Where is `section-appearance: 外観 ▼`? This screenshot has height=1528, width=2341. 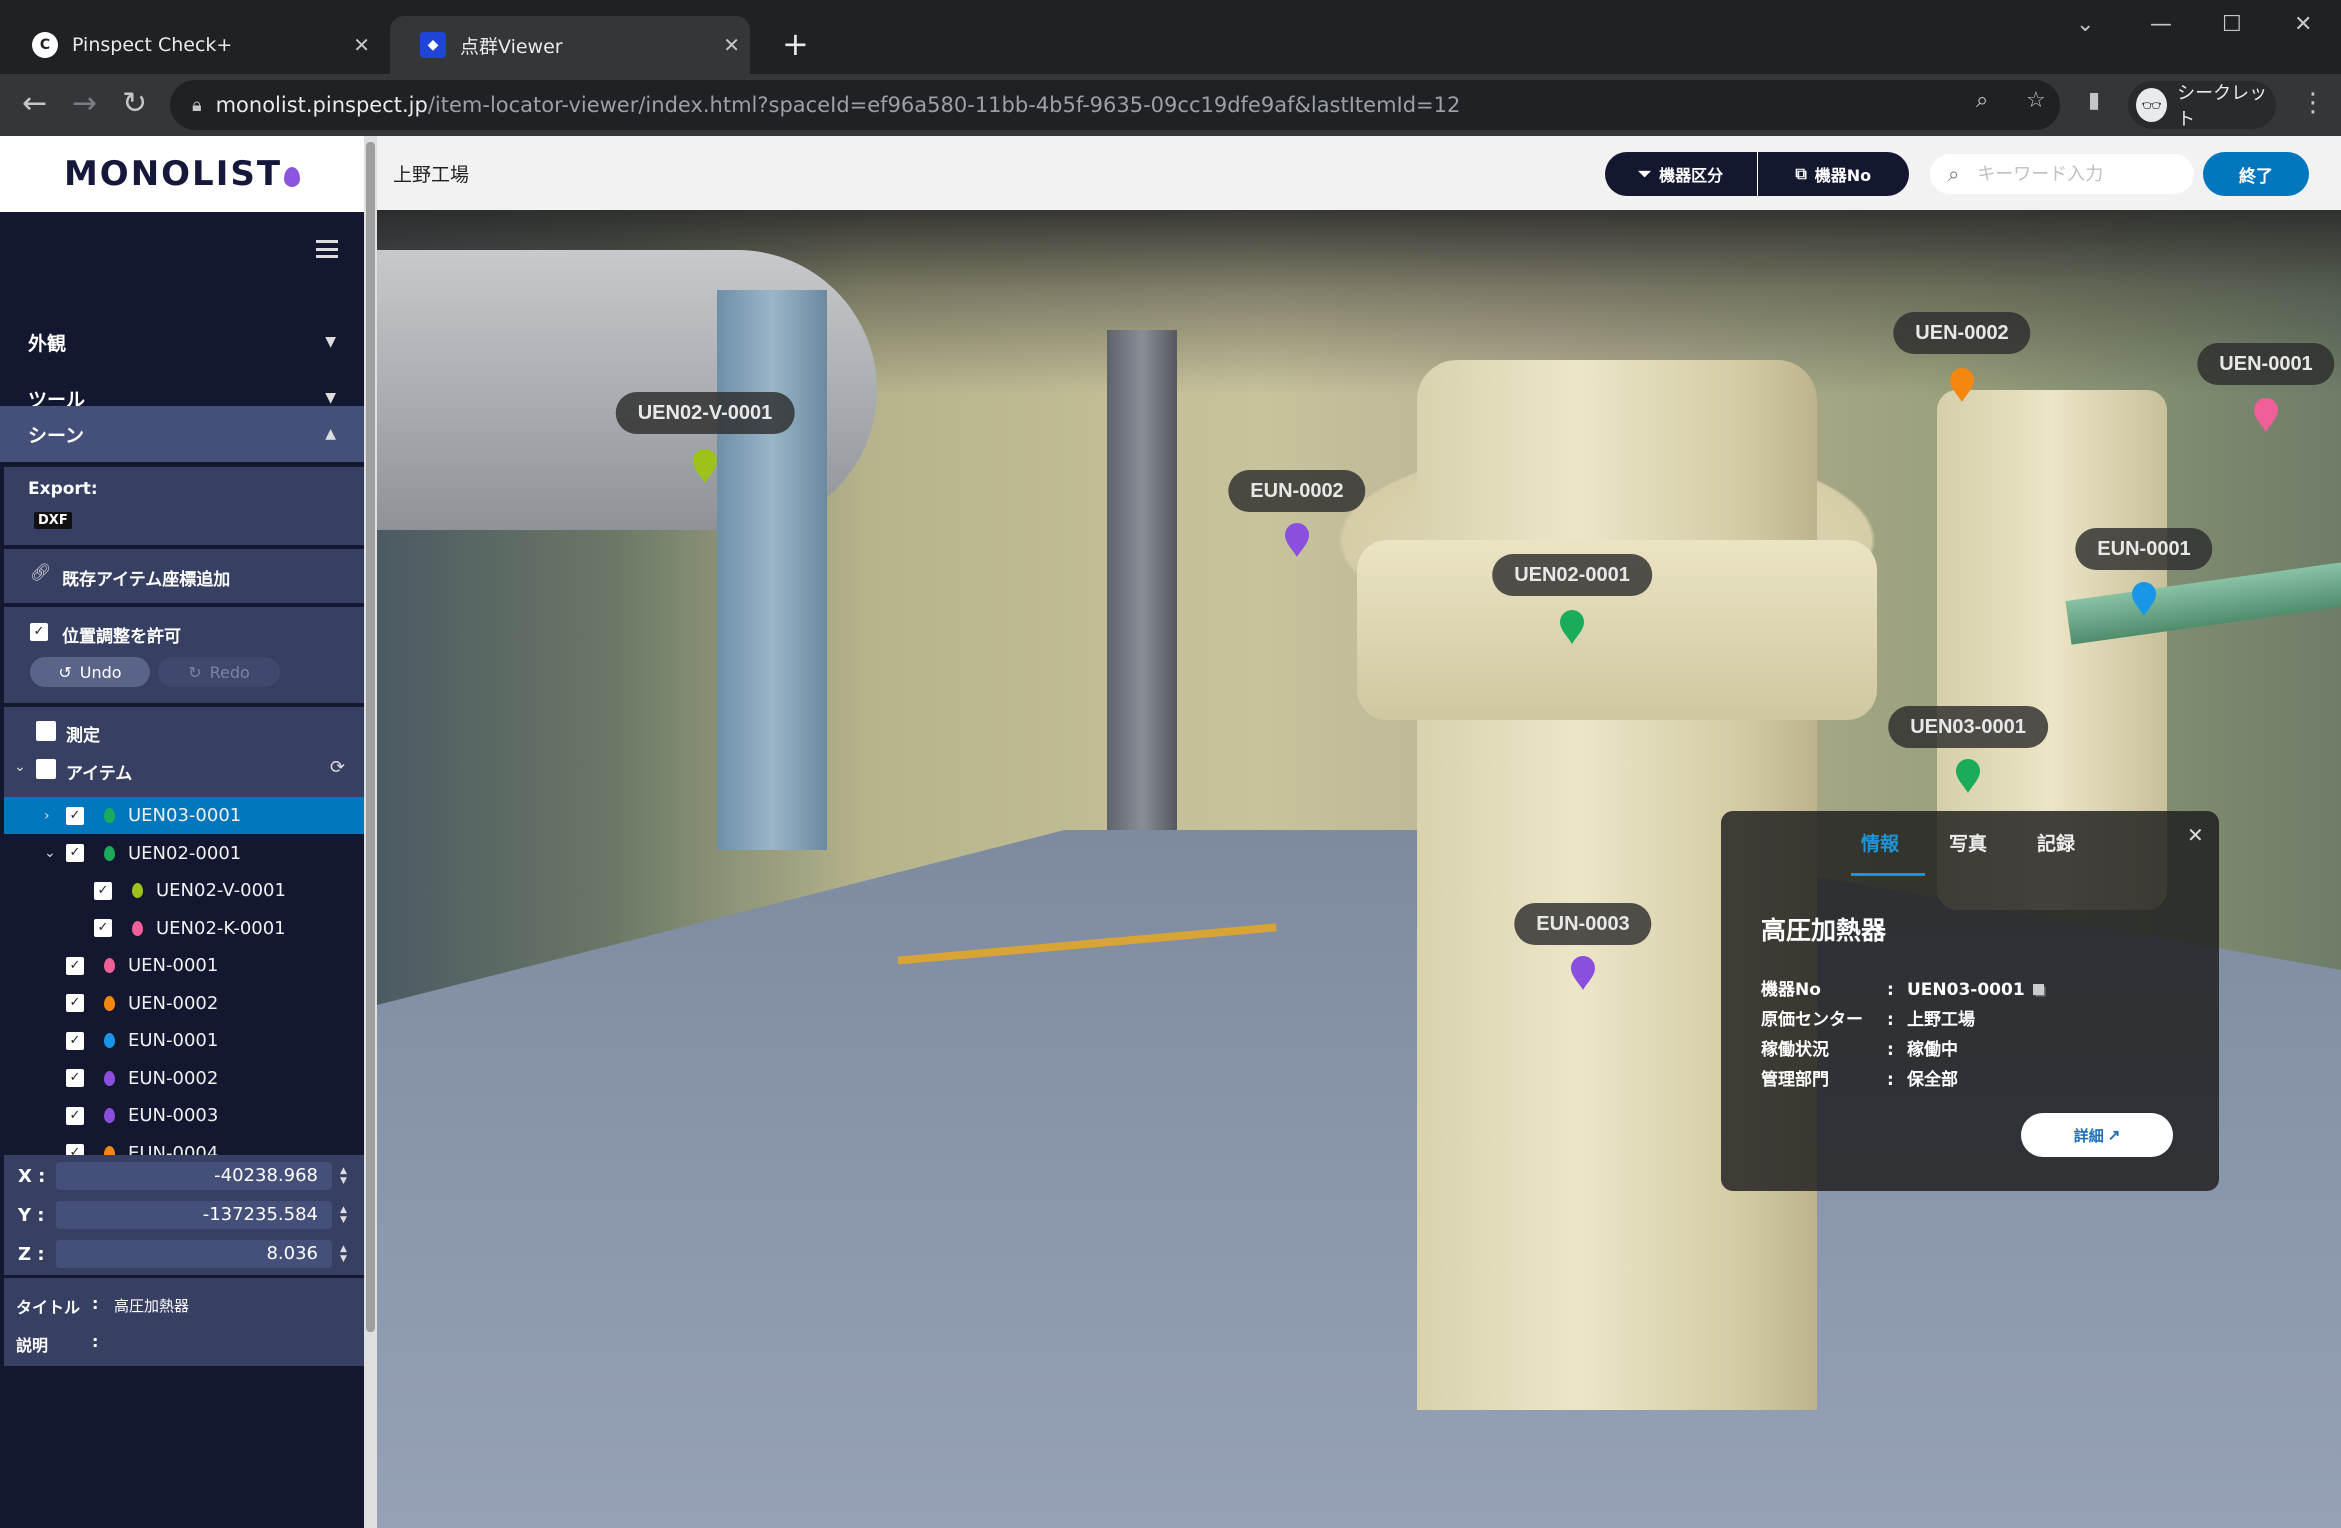 section-appearance: 外観 ▼ is located at coordinates (182, 342).